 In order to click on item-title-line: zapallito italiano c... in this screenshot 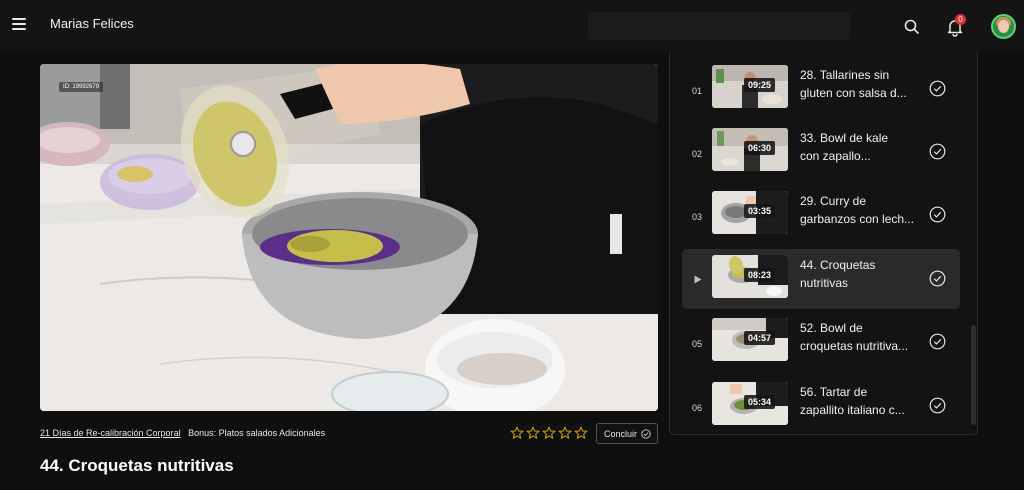, I will do `click(852, 410)`.